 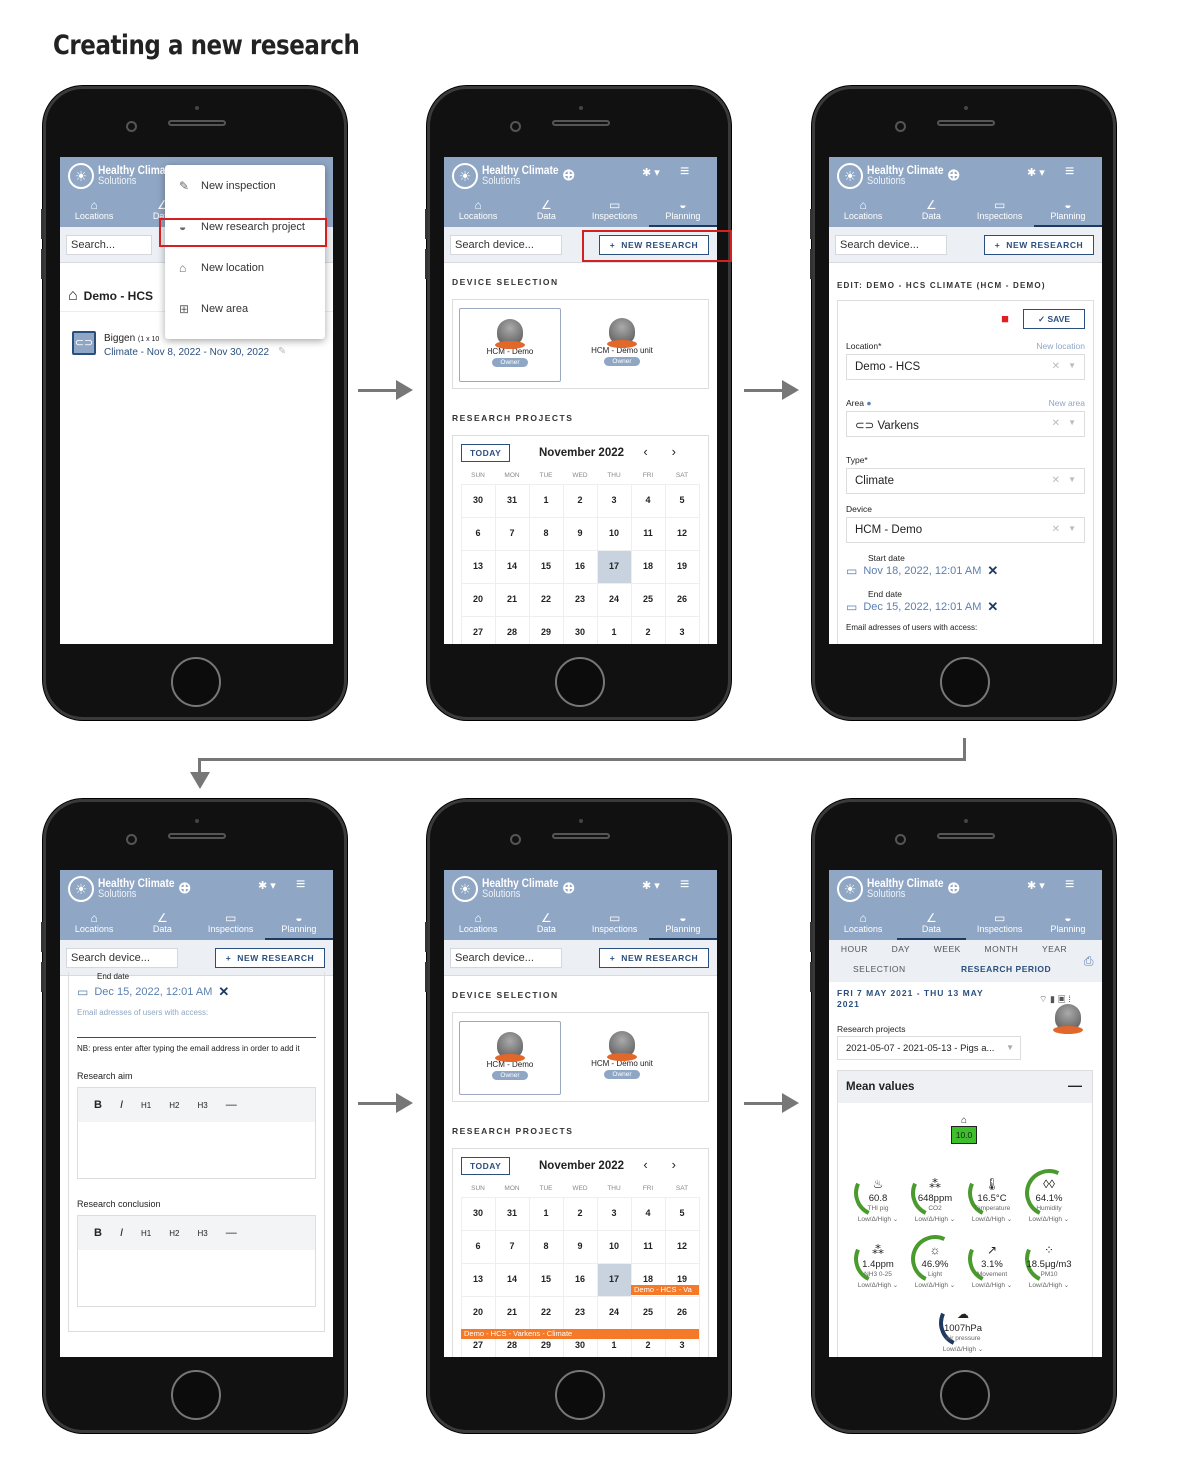 I want to click on calendar-day: 13, so click(x=478, y=566).